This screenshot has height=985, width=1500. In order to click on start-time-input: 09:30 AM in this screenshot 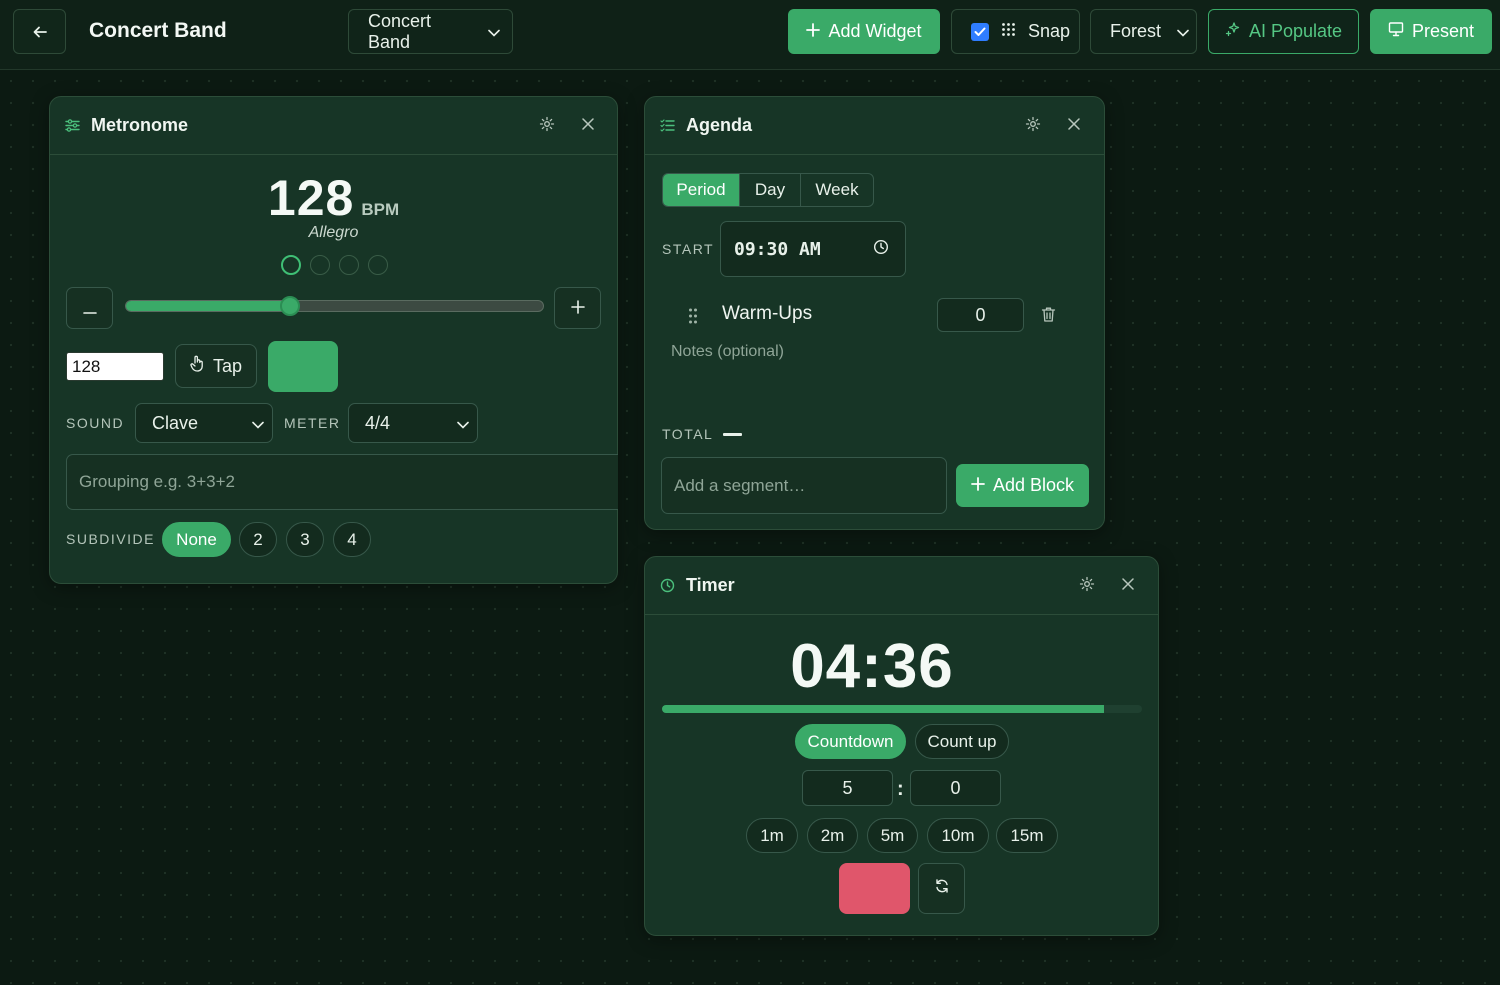, I will do `click(813, 249)`.